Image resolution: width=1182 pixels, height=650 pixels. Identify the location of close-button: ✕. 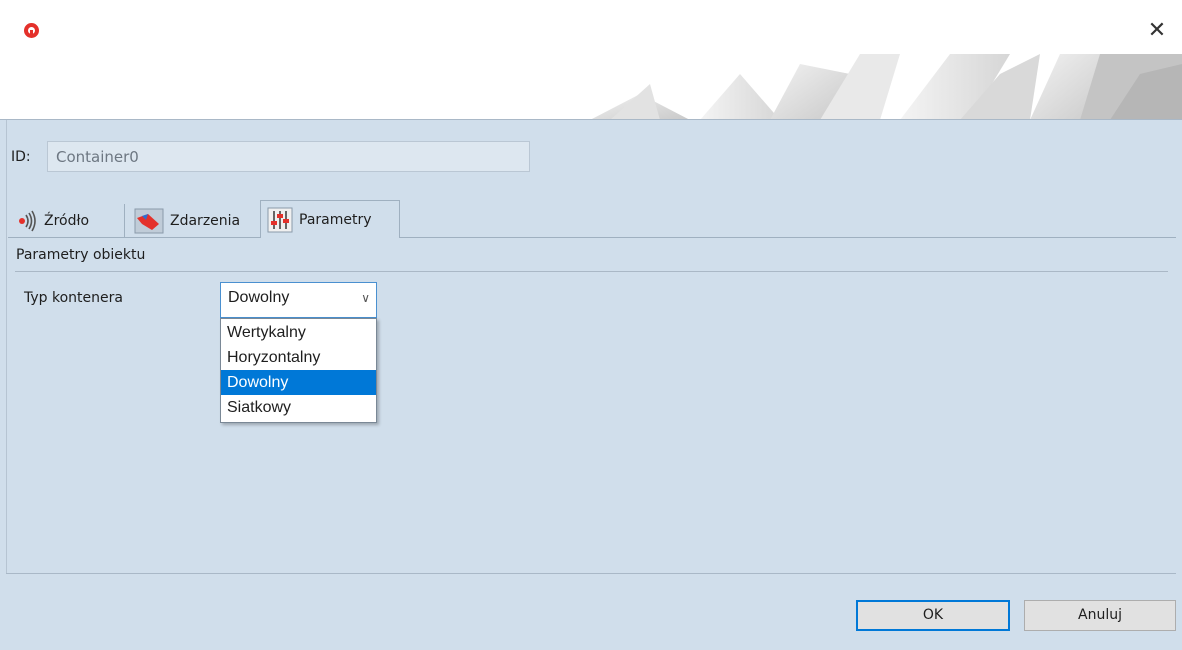
(1157, 31).